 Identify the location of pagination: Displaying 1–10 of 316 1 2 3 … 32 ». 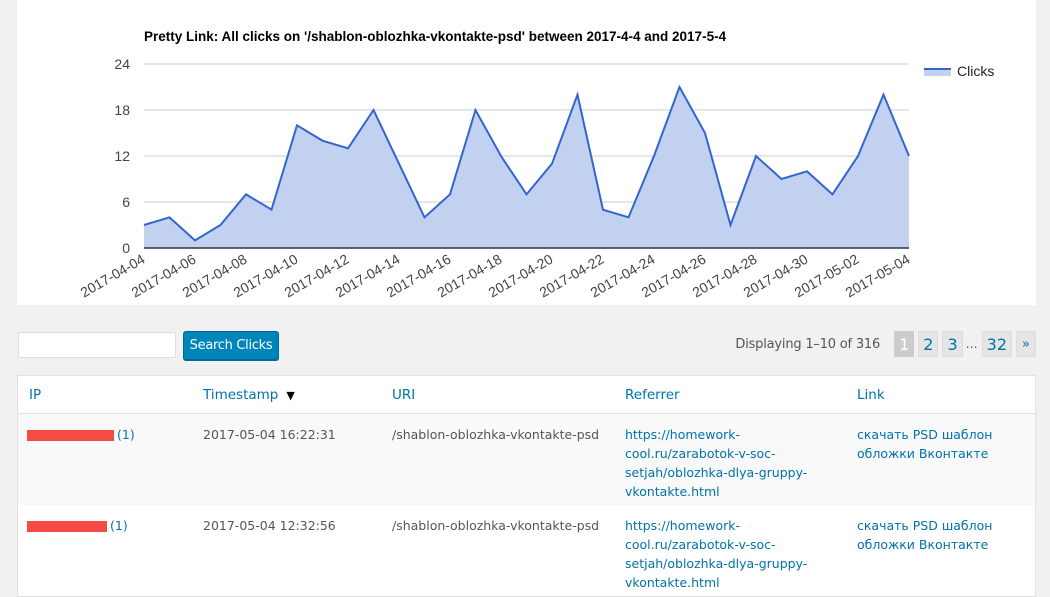
(885, 344).